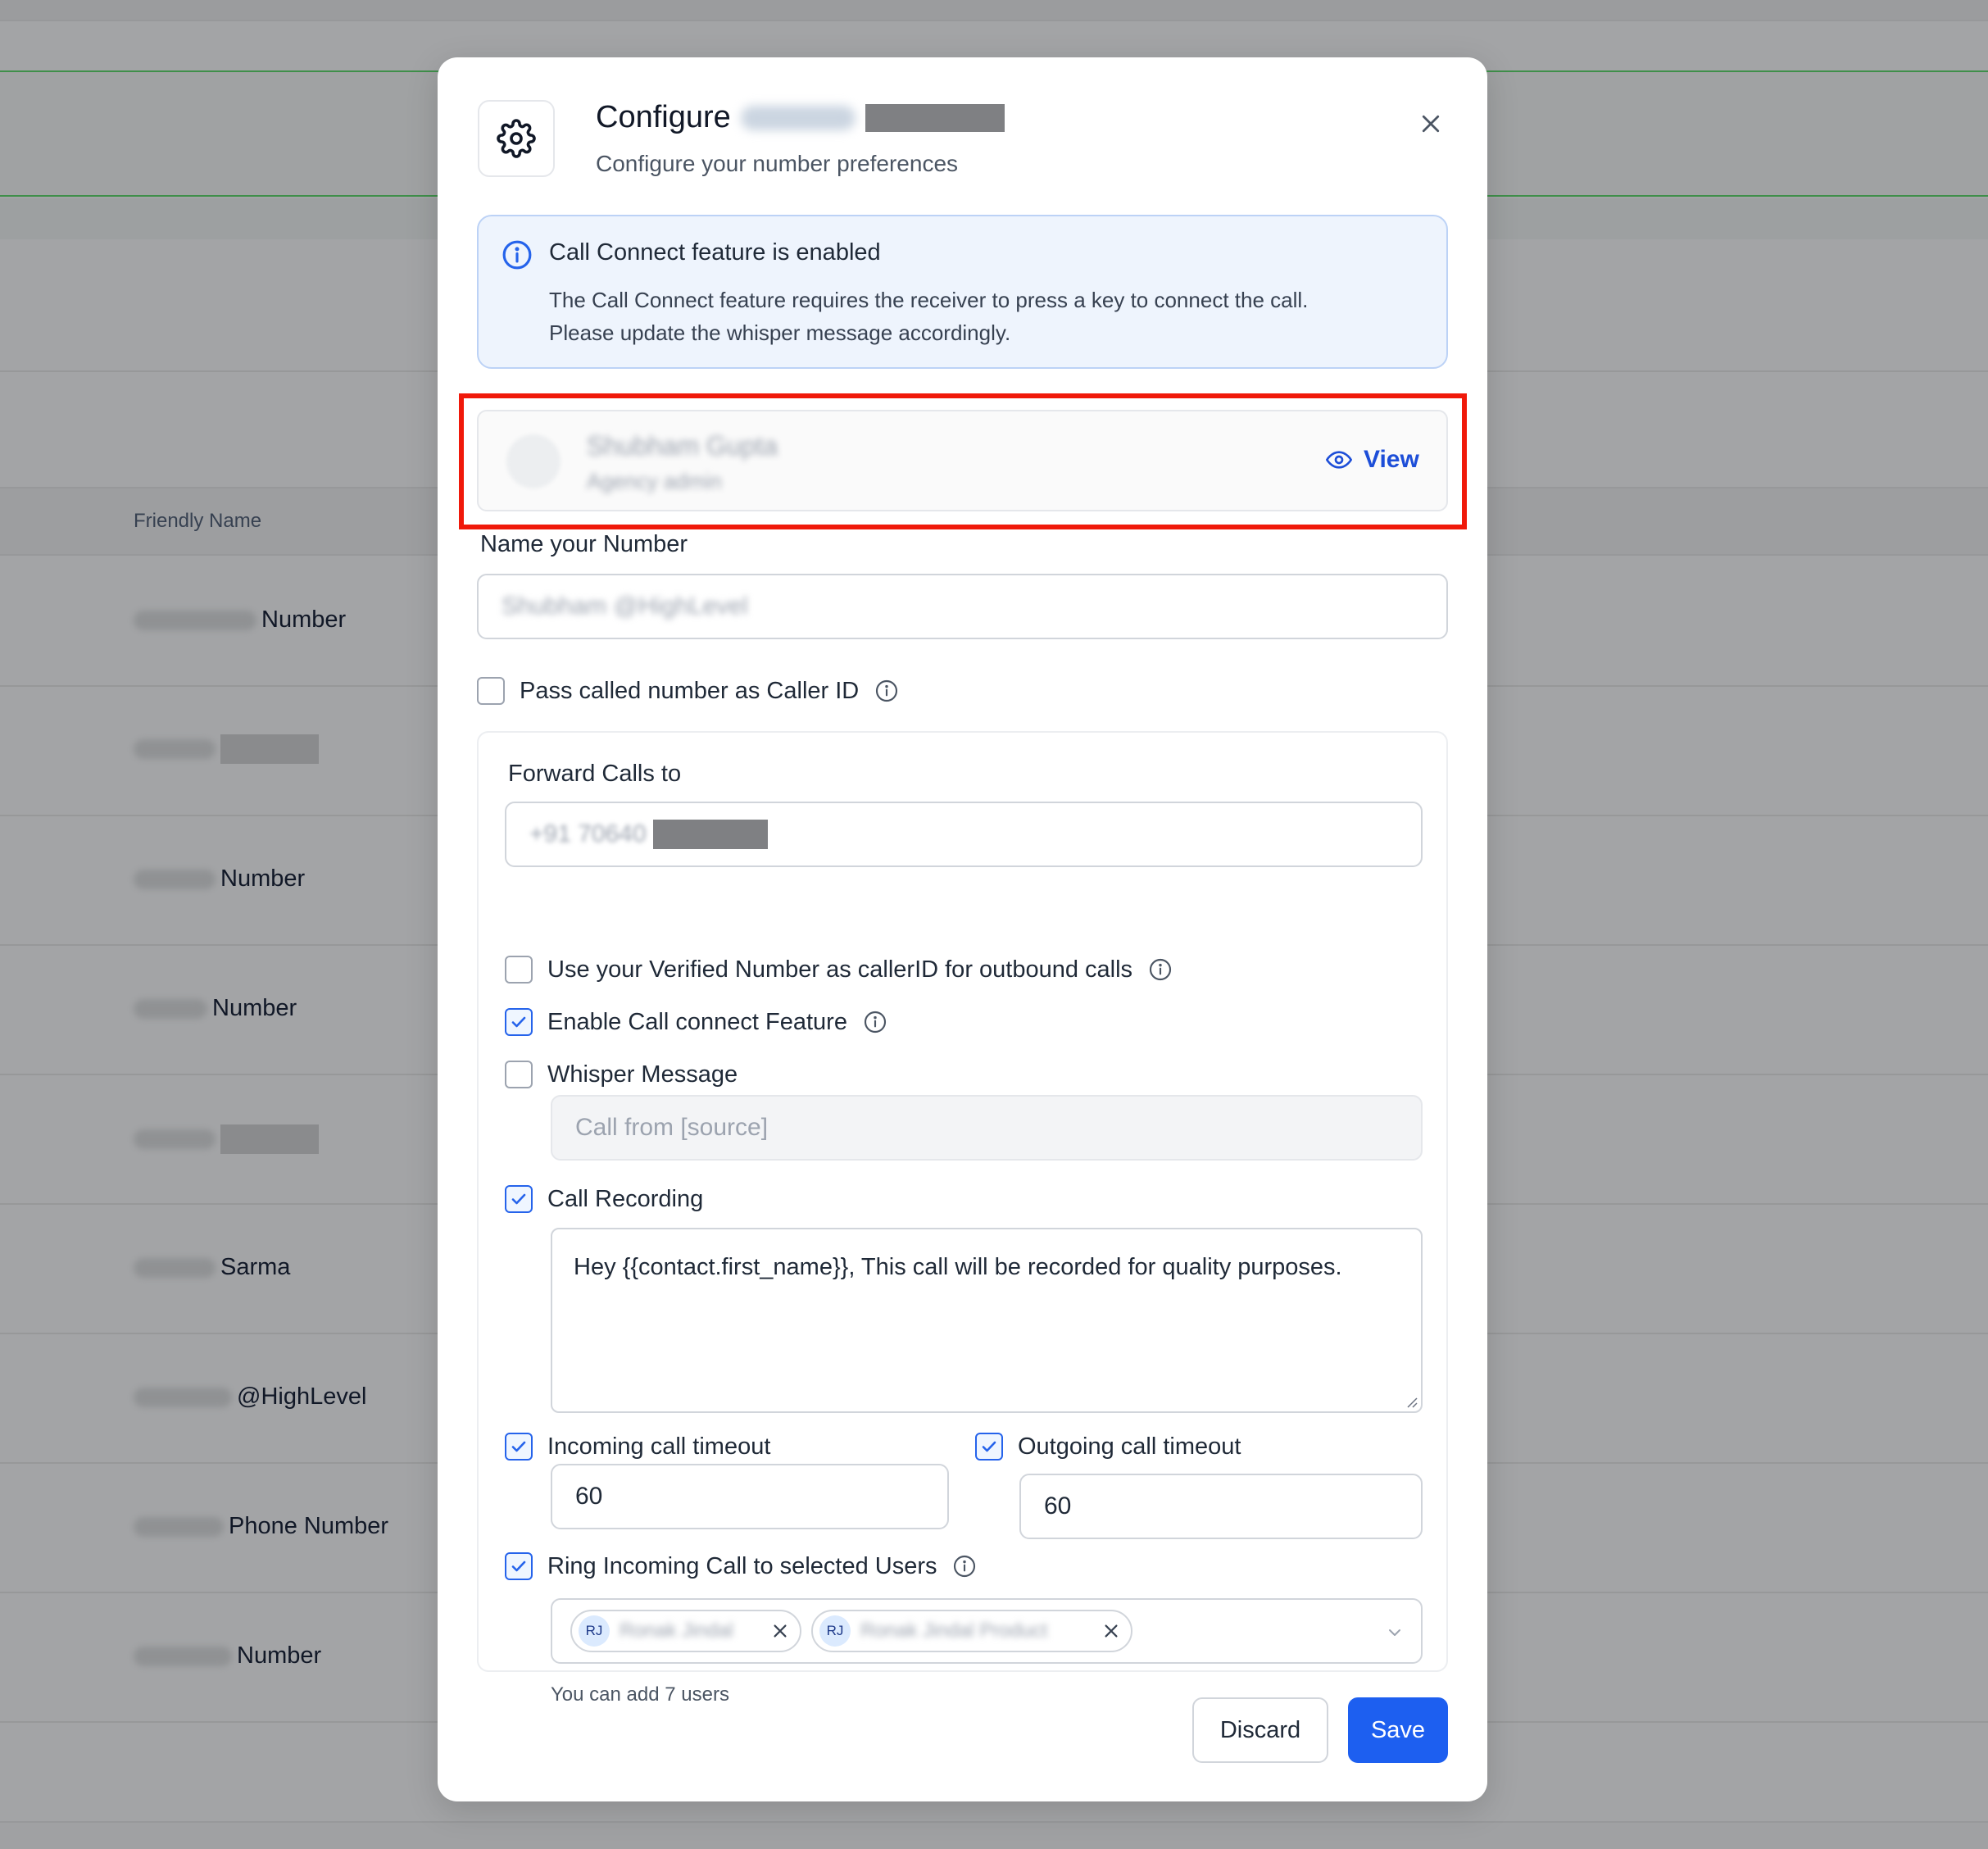 Image resolution: width=1988 pixels, height=1849 pixels. What do you see at coordinates (697, 1022) in the screenshot?
I see `call-connect-row: Enable Call connect Feature` at bounding box center [697, 1022].